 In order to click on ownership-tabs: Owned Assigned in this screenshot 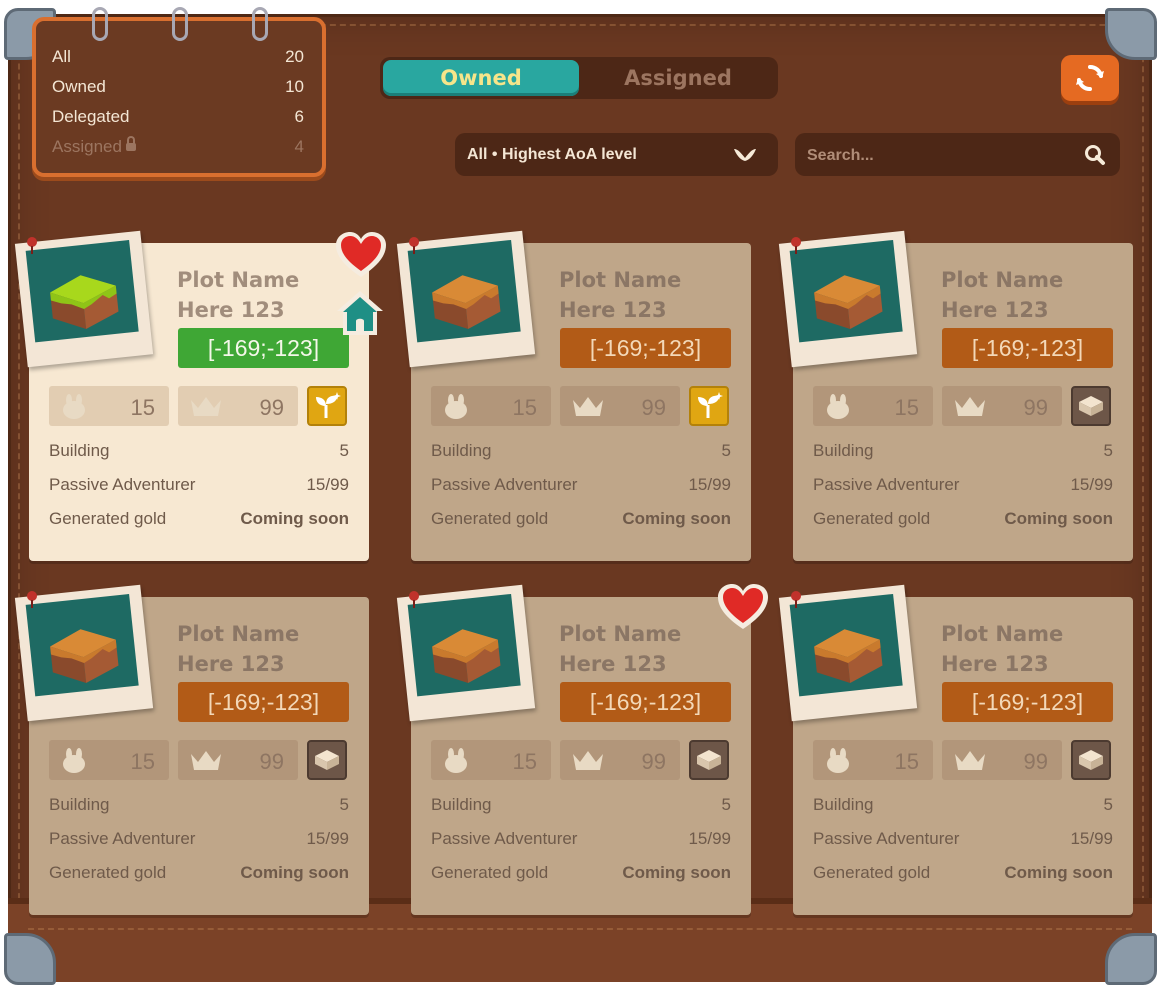, I will do `click(579, 78)`.